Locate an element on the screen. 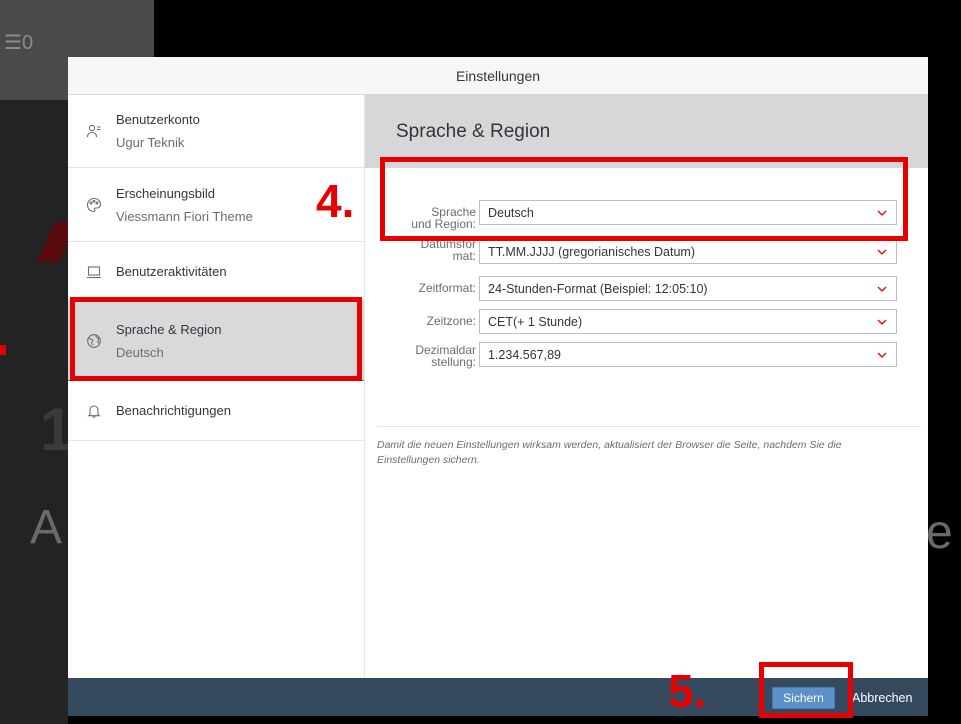  field-label: Dezimaldar stellung: is located at coordinates (431, 356).